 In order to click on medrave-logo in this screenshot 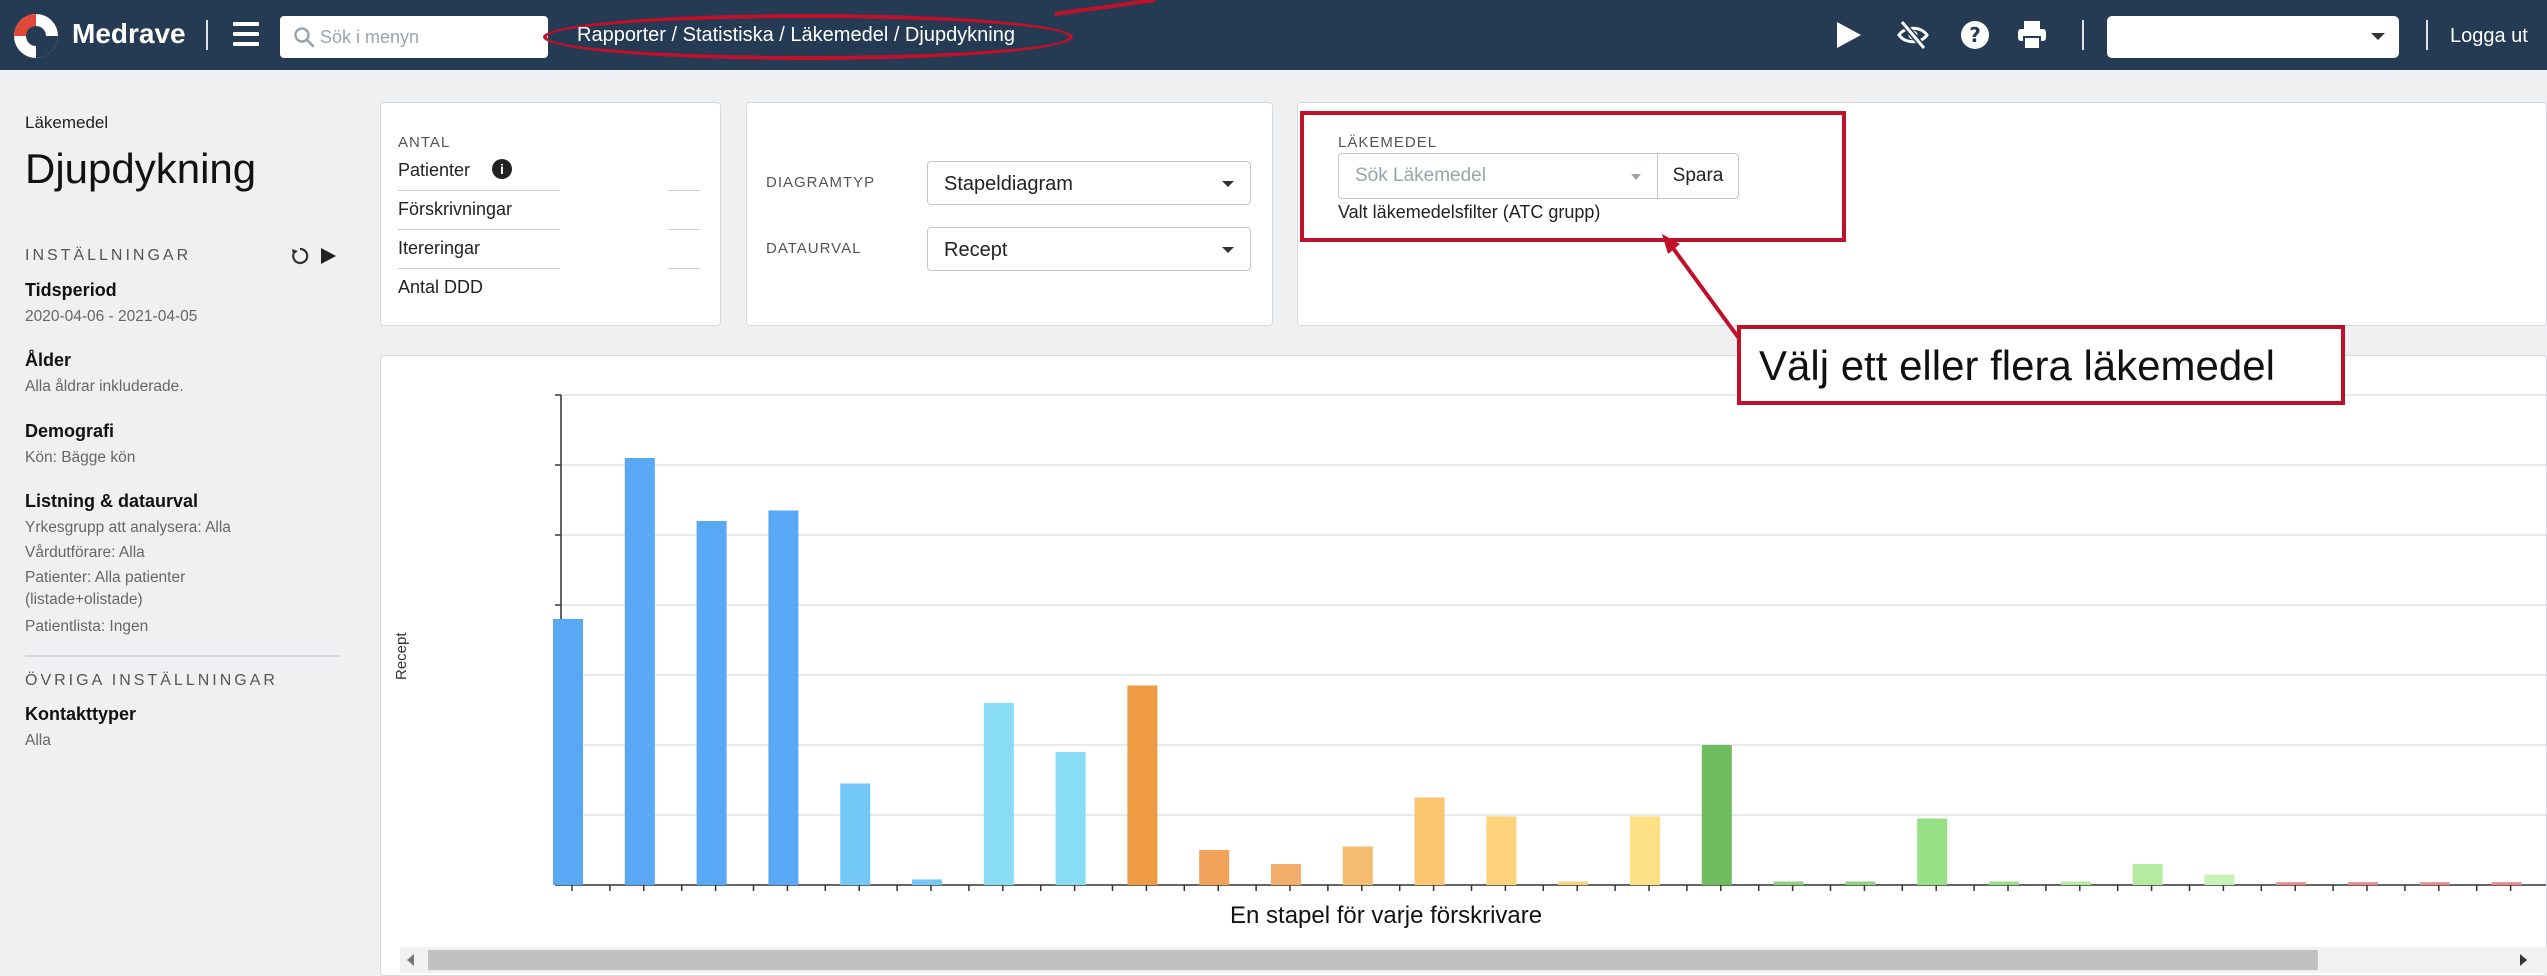, I will do `click(36, 36)`.